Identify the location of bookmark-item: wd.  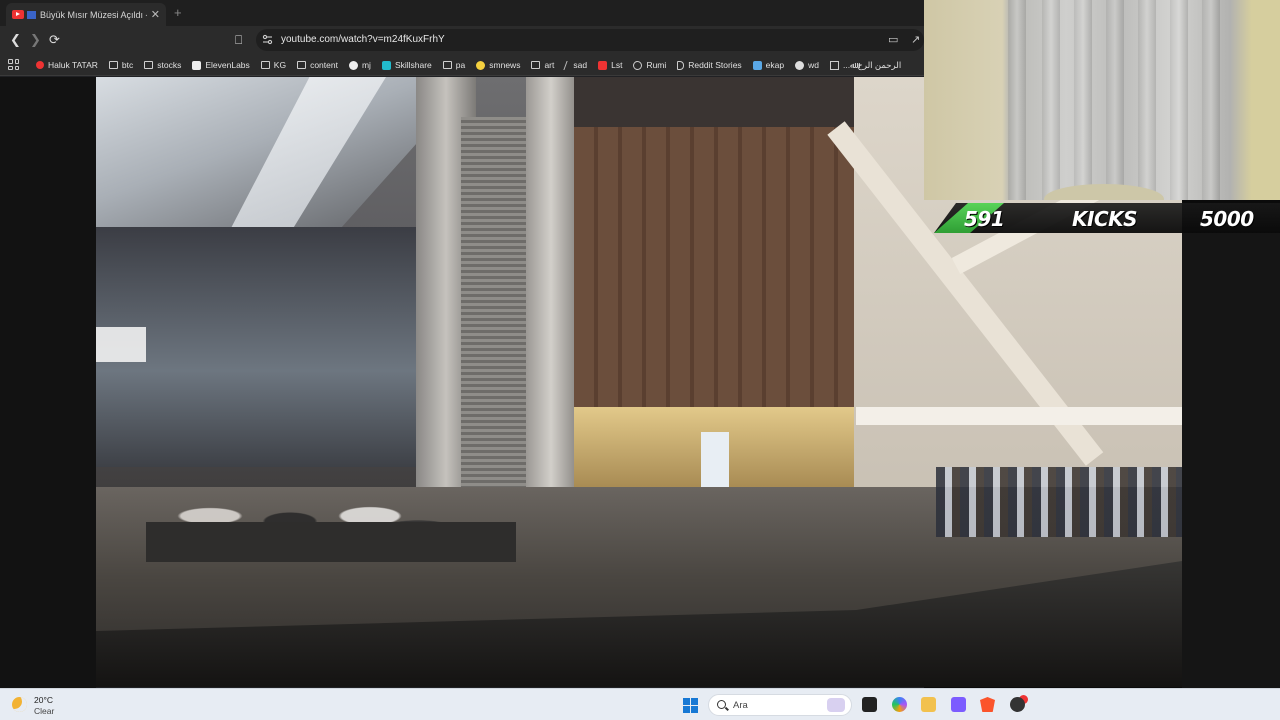
(807, 65).